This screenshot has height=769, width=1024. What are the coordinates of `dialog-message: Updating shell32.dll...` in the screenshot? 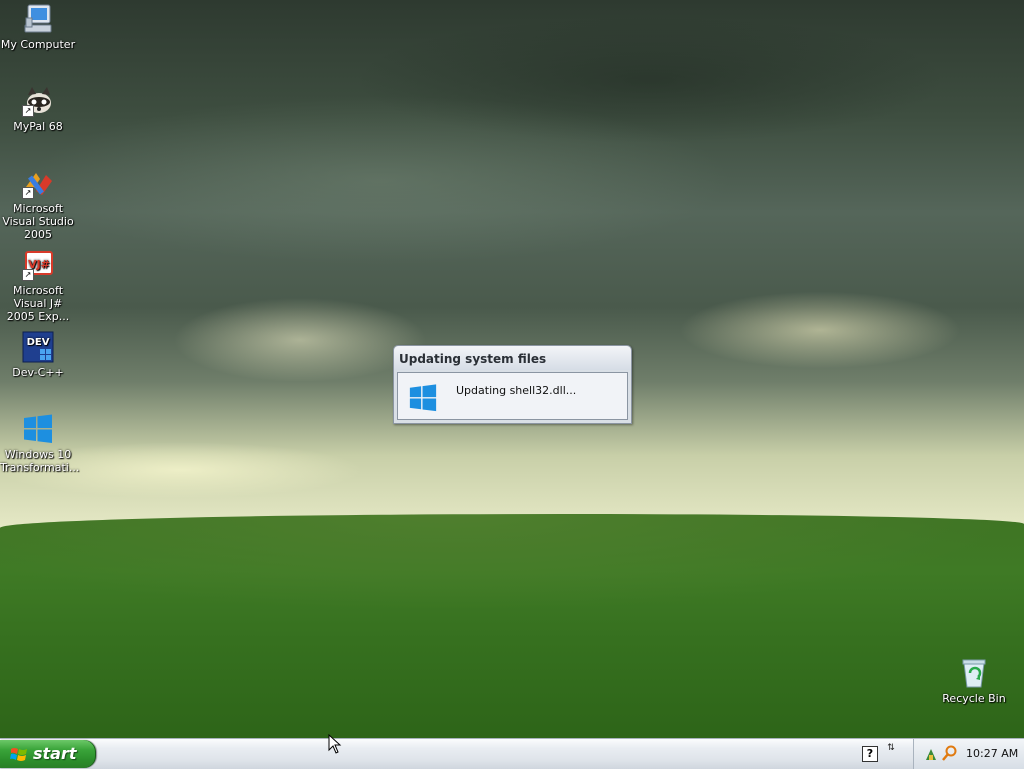 It's located at (516, 390).